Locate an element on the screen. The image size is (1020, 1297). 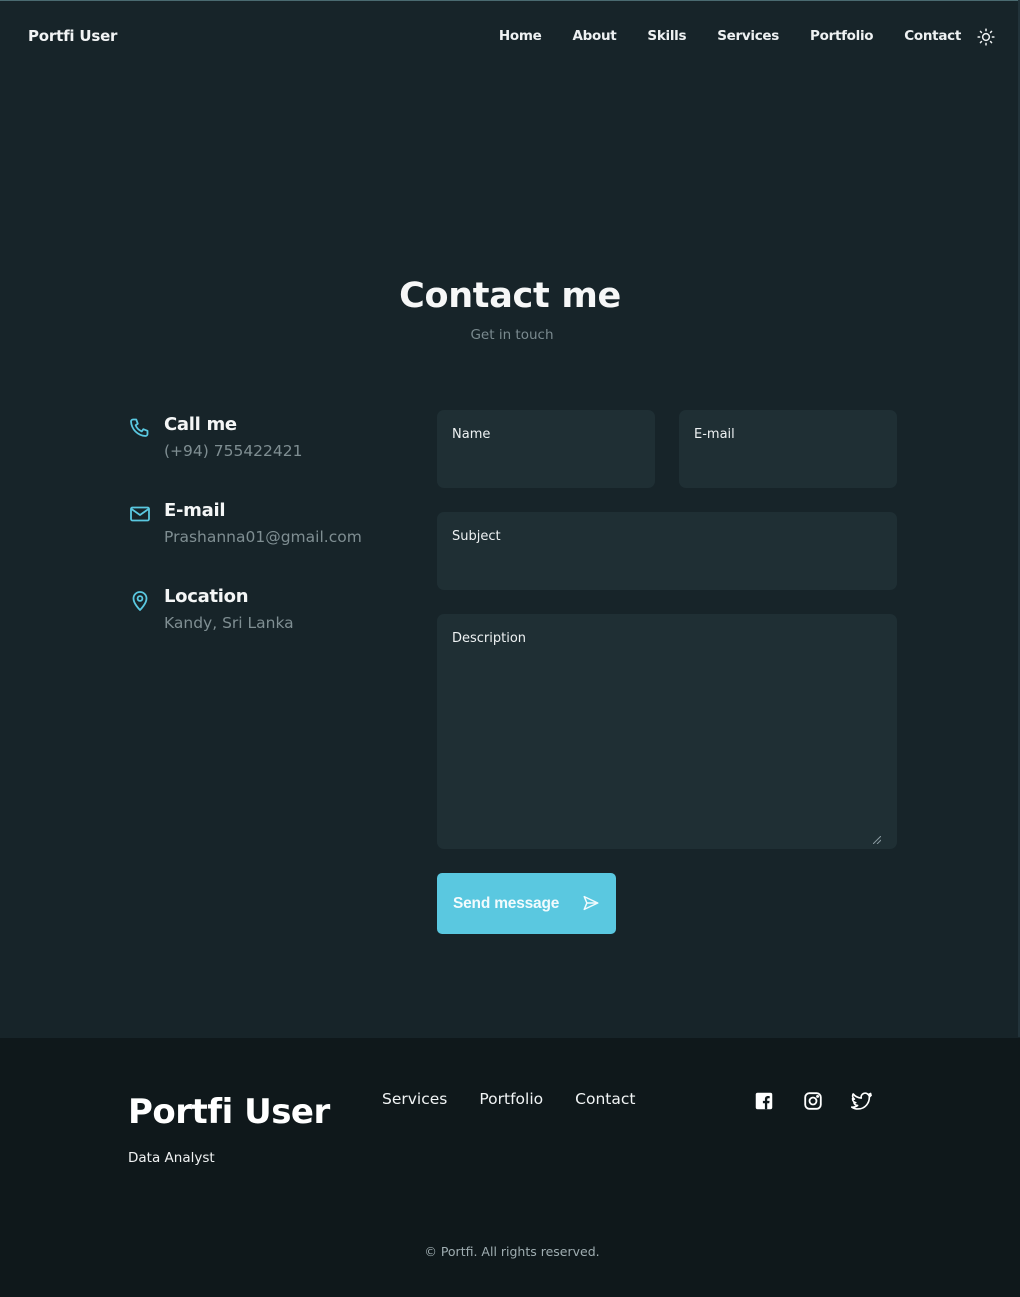
email-input is located at coordinates (788, 464).